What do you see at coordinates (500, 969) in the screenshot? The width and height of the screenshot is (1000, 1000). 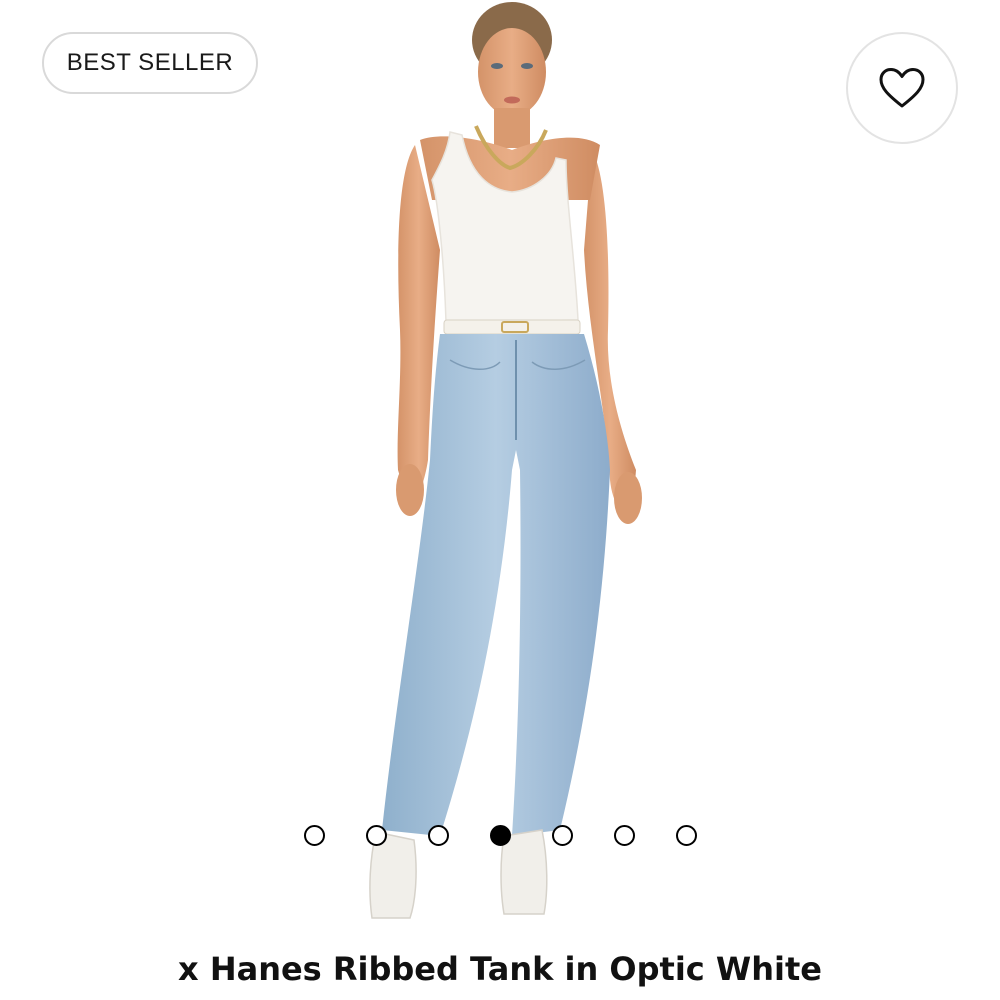 I see `product-title: x Hanes Ribbed Tank in Optic White` at bounding box center [500, 969].